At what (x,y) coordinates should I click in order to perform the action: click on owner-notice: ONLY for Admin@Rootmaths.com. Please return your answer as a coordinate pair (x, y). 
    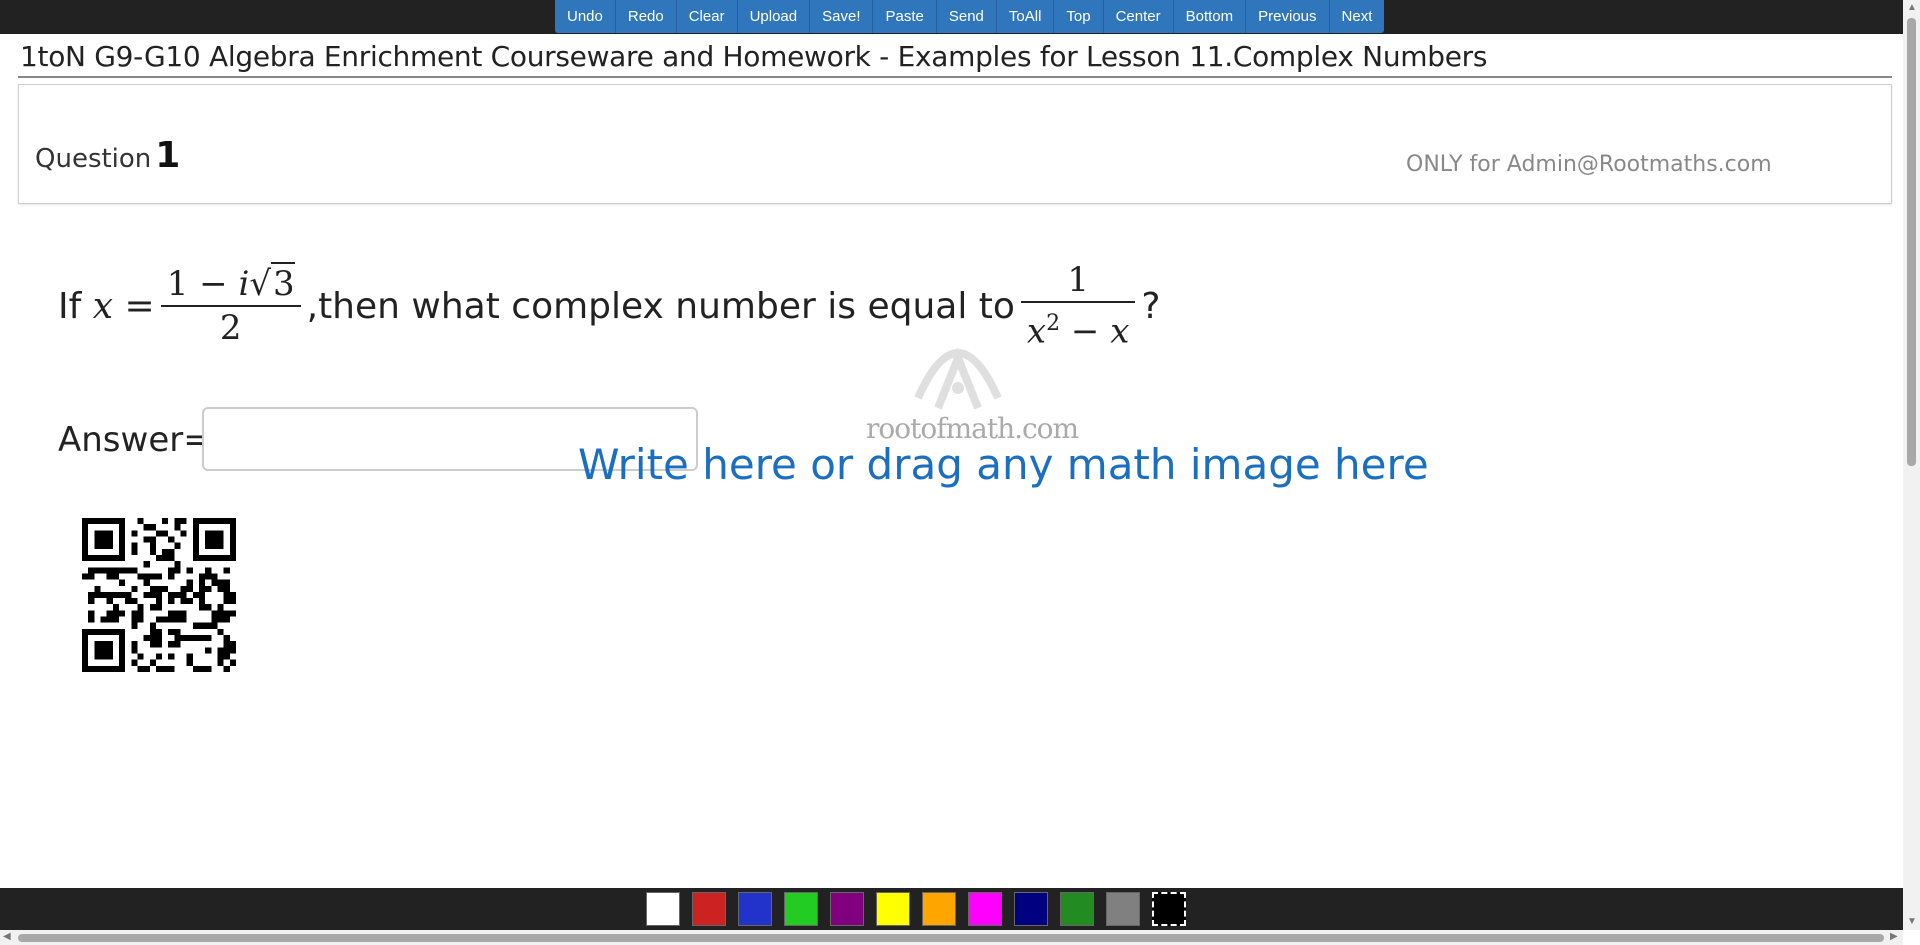
    Looking at the image, I should click on (1589, 164).